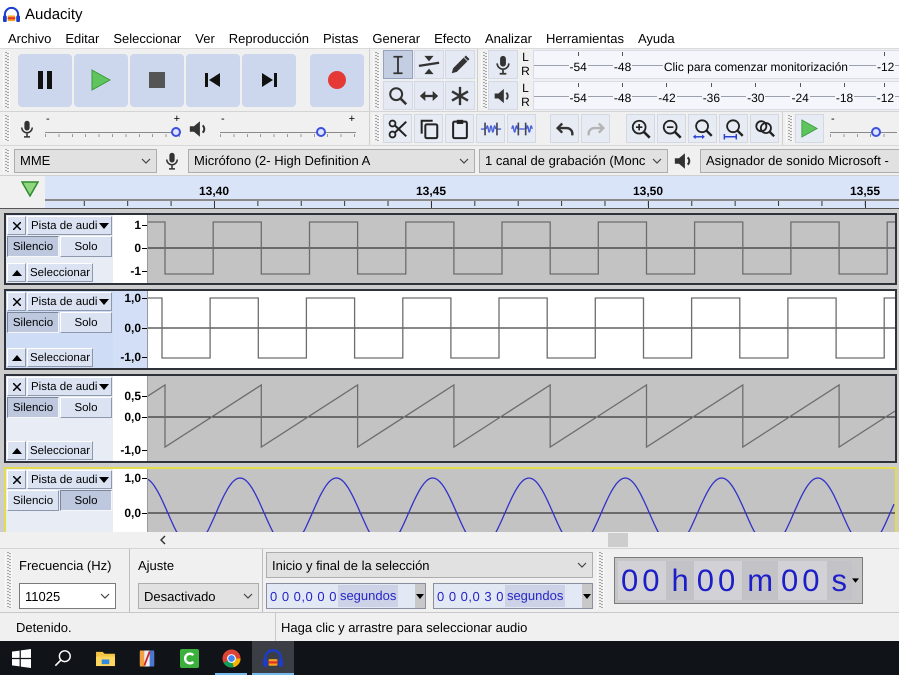 Image resolution: width=899 pixels, height=675 pixels. I want to click on menu-item: Archivo, so click(29, 38).